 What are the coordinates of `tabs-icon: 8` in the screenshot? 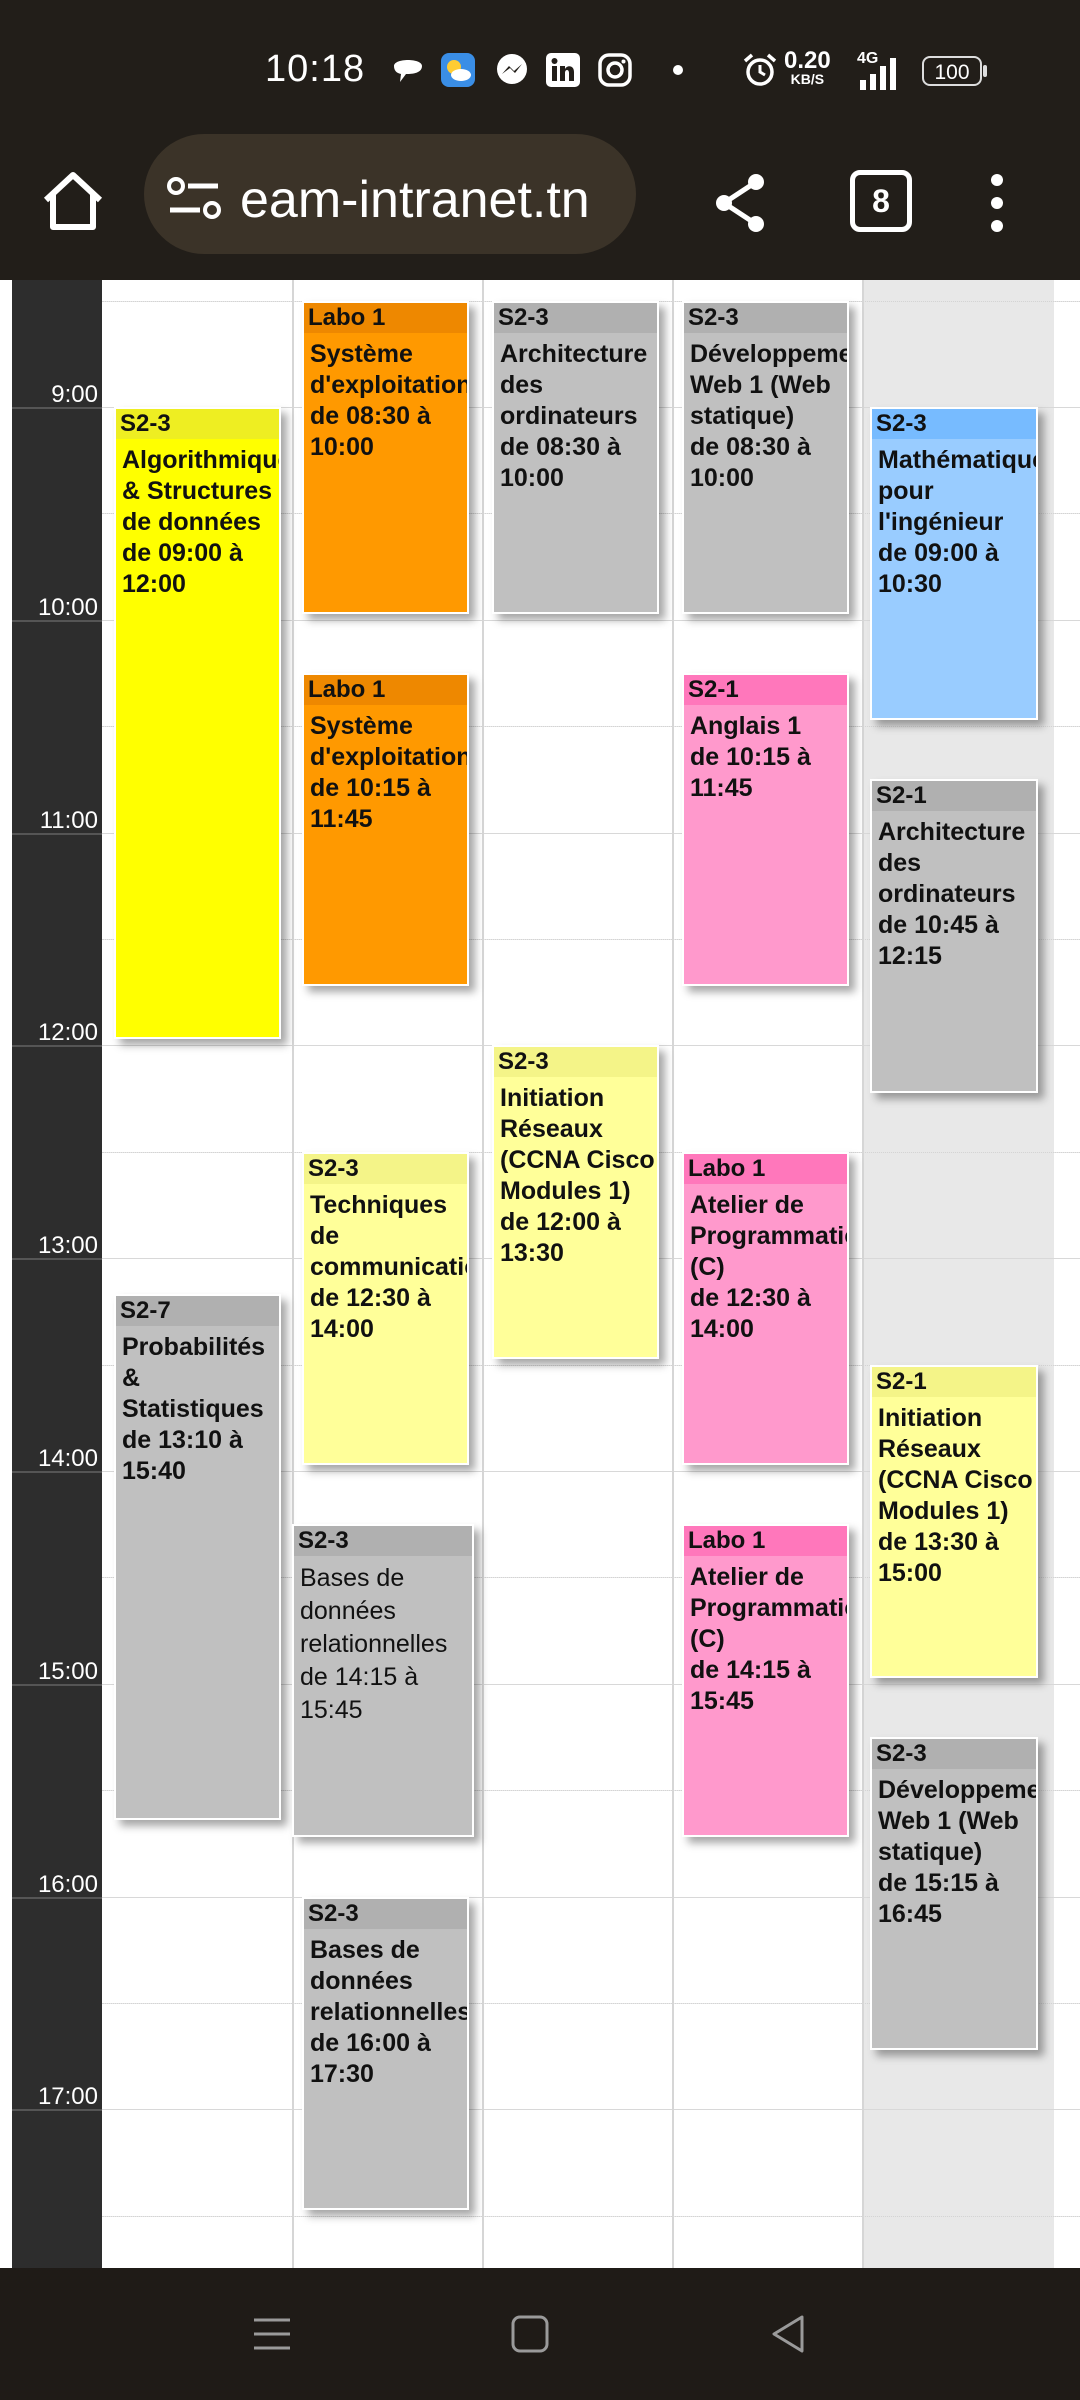 It's located at (881, 201).